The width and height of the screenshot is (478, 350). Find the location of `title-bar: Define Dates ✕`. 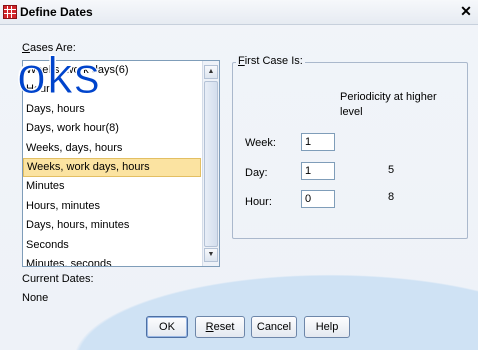

title-bar: Define Dates ✕ is located at coordinates (239, 12).